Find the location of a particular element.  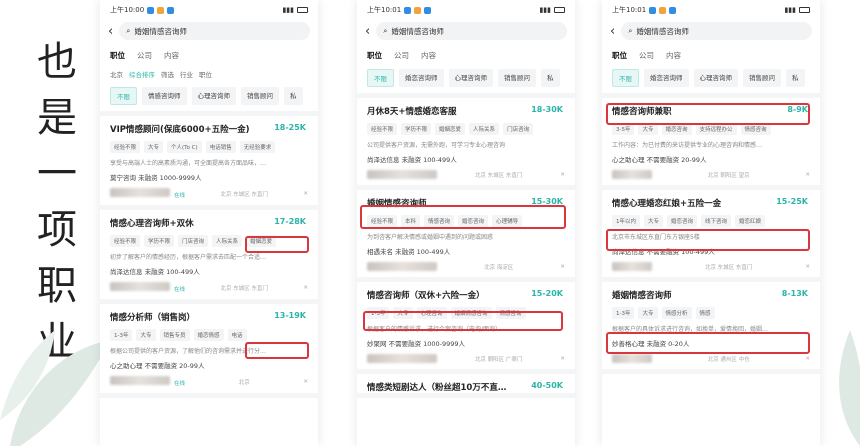

job-location: 北京 东城区 东直门 is located at coordinates (244, 288).